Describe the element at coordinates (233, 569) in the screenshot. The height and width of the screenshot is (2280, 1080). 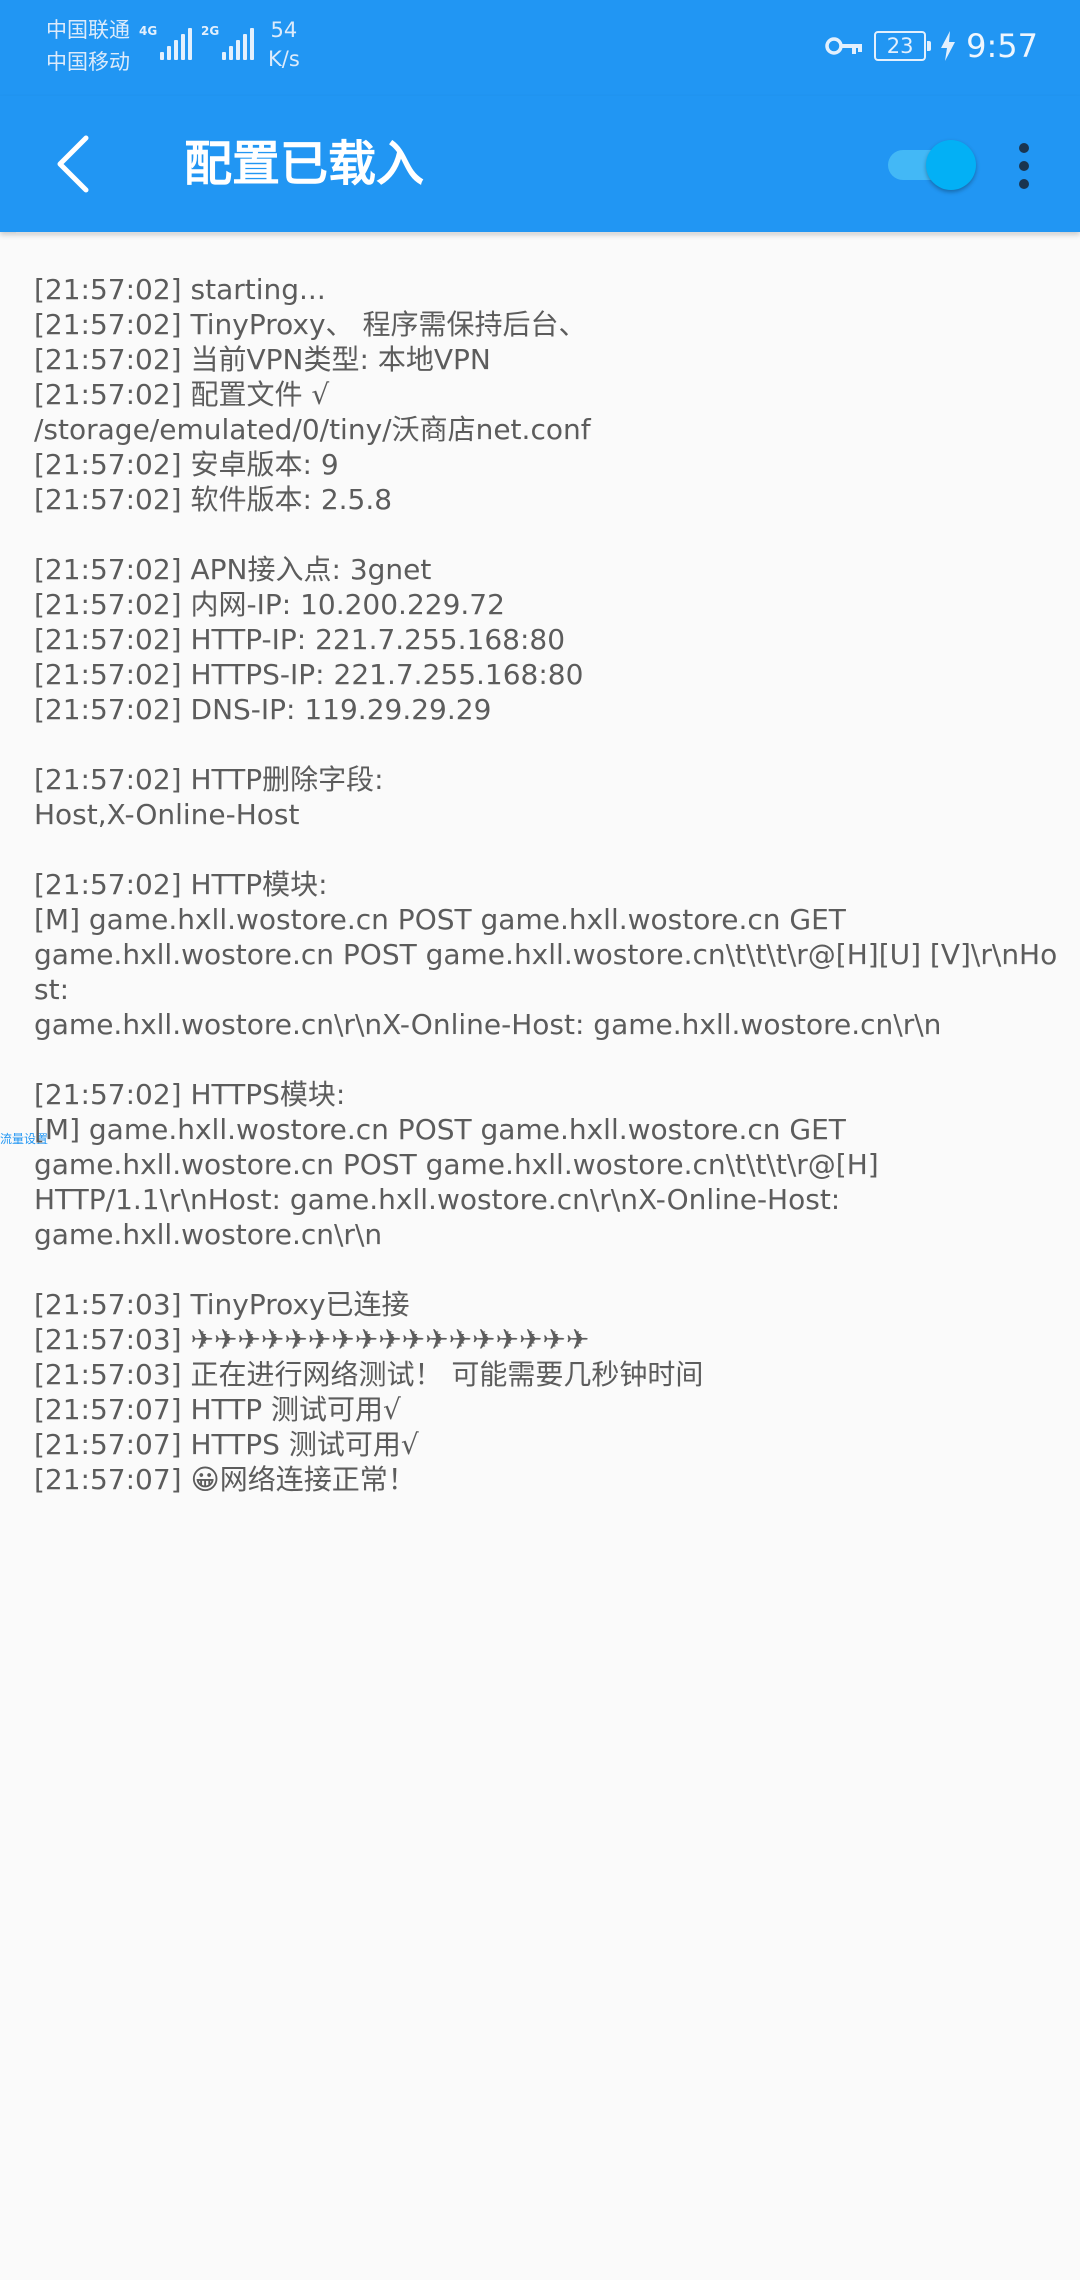
I see `log-line: [21:57:02] APN接入点: 3gnet` at that location.